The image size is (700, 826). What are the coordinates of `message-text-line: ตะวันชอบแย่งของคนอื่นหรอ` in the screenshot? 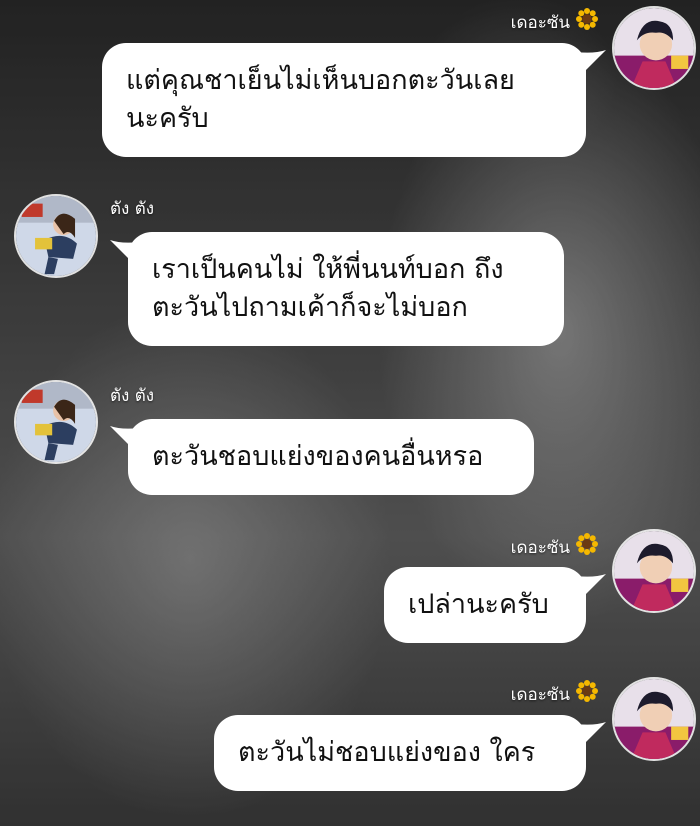 It's located at (318, 456).